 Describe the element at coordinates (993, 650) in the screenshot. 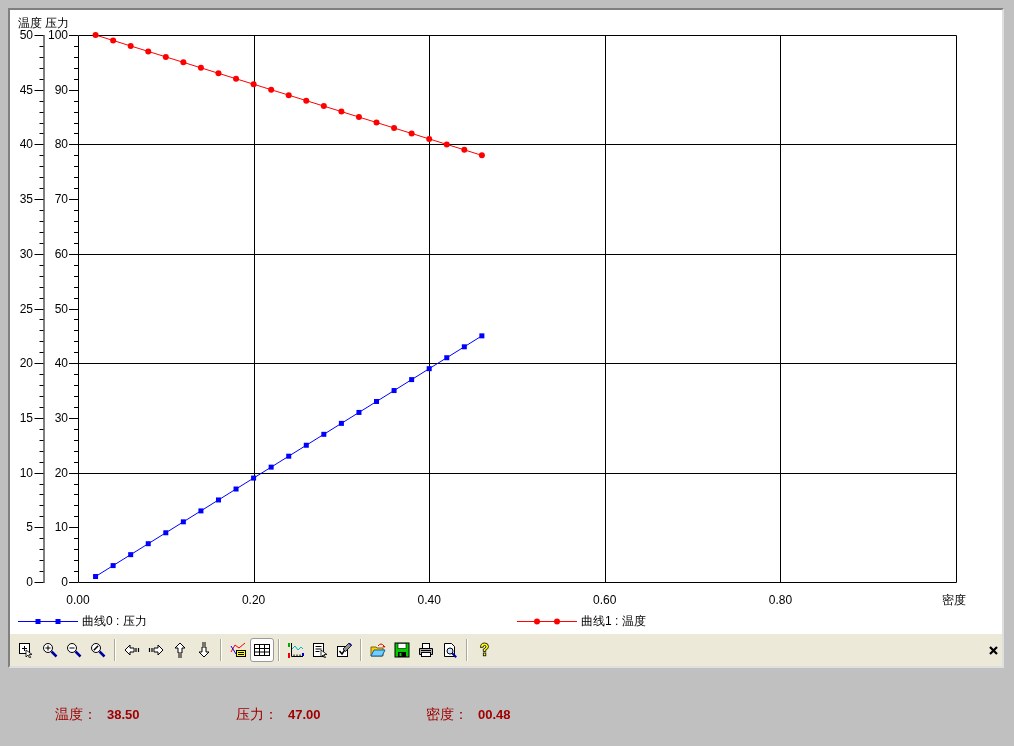

I see `close-icon` at that location.